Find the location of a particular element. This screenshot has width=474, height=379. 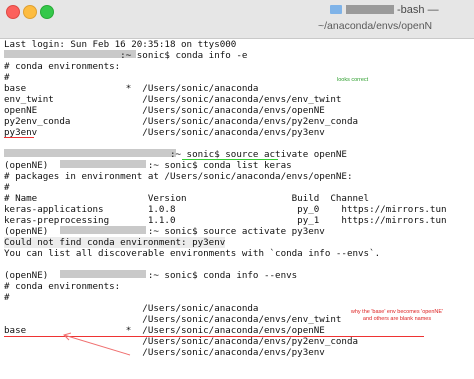

zoom-window-button is located at coordinates (47, 12).